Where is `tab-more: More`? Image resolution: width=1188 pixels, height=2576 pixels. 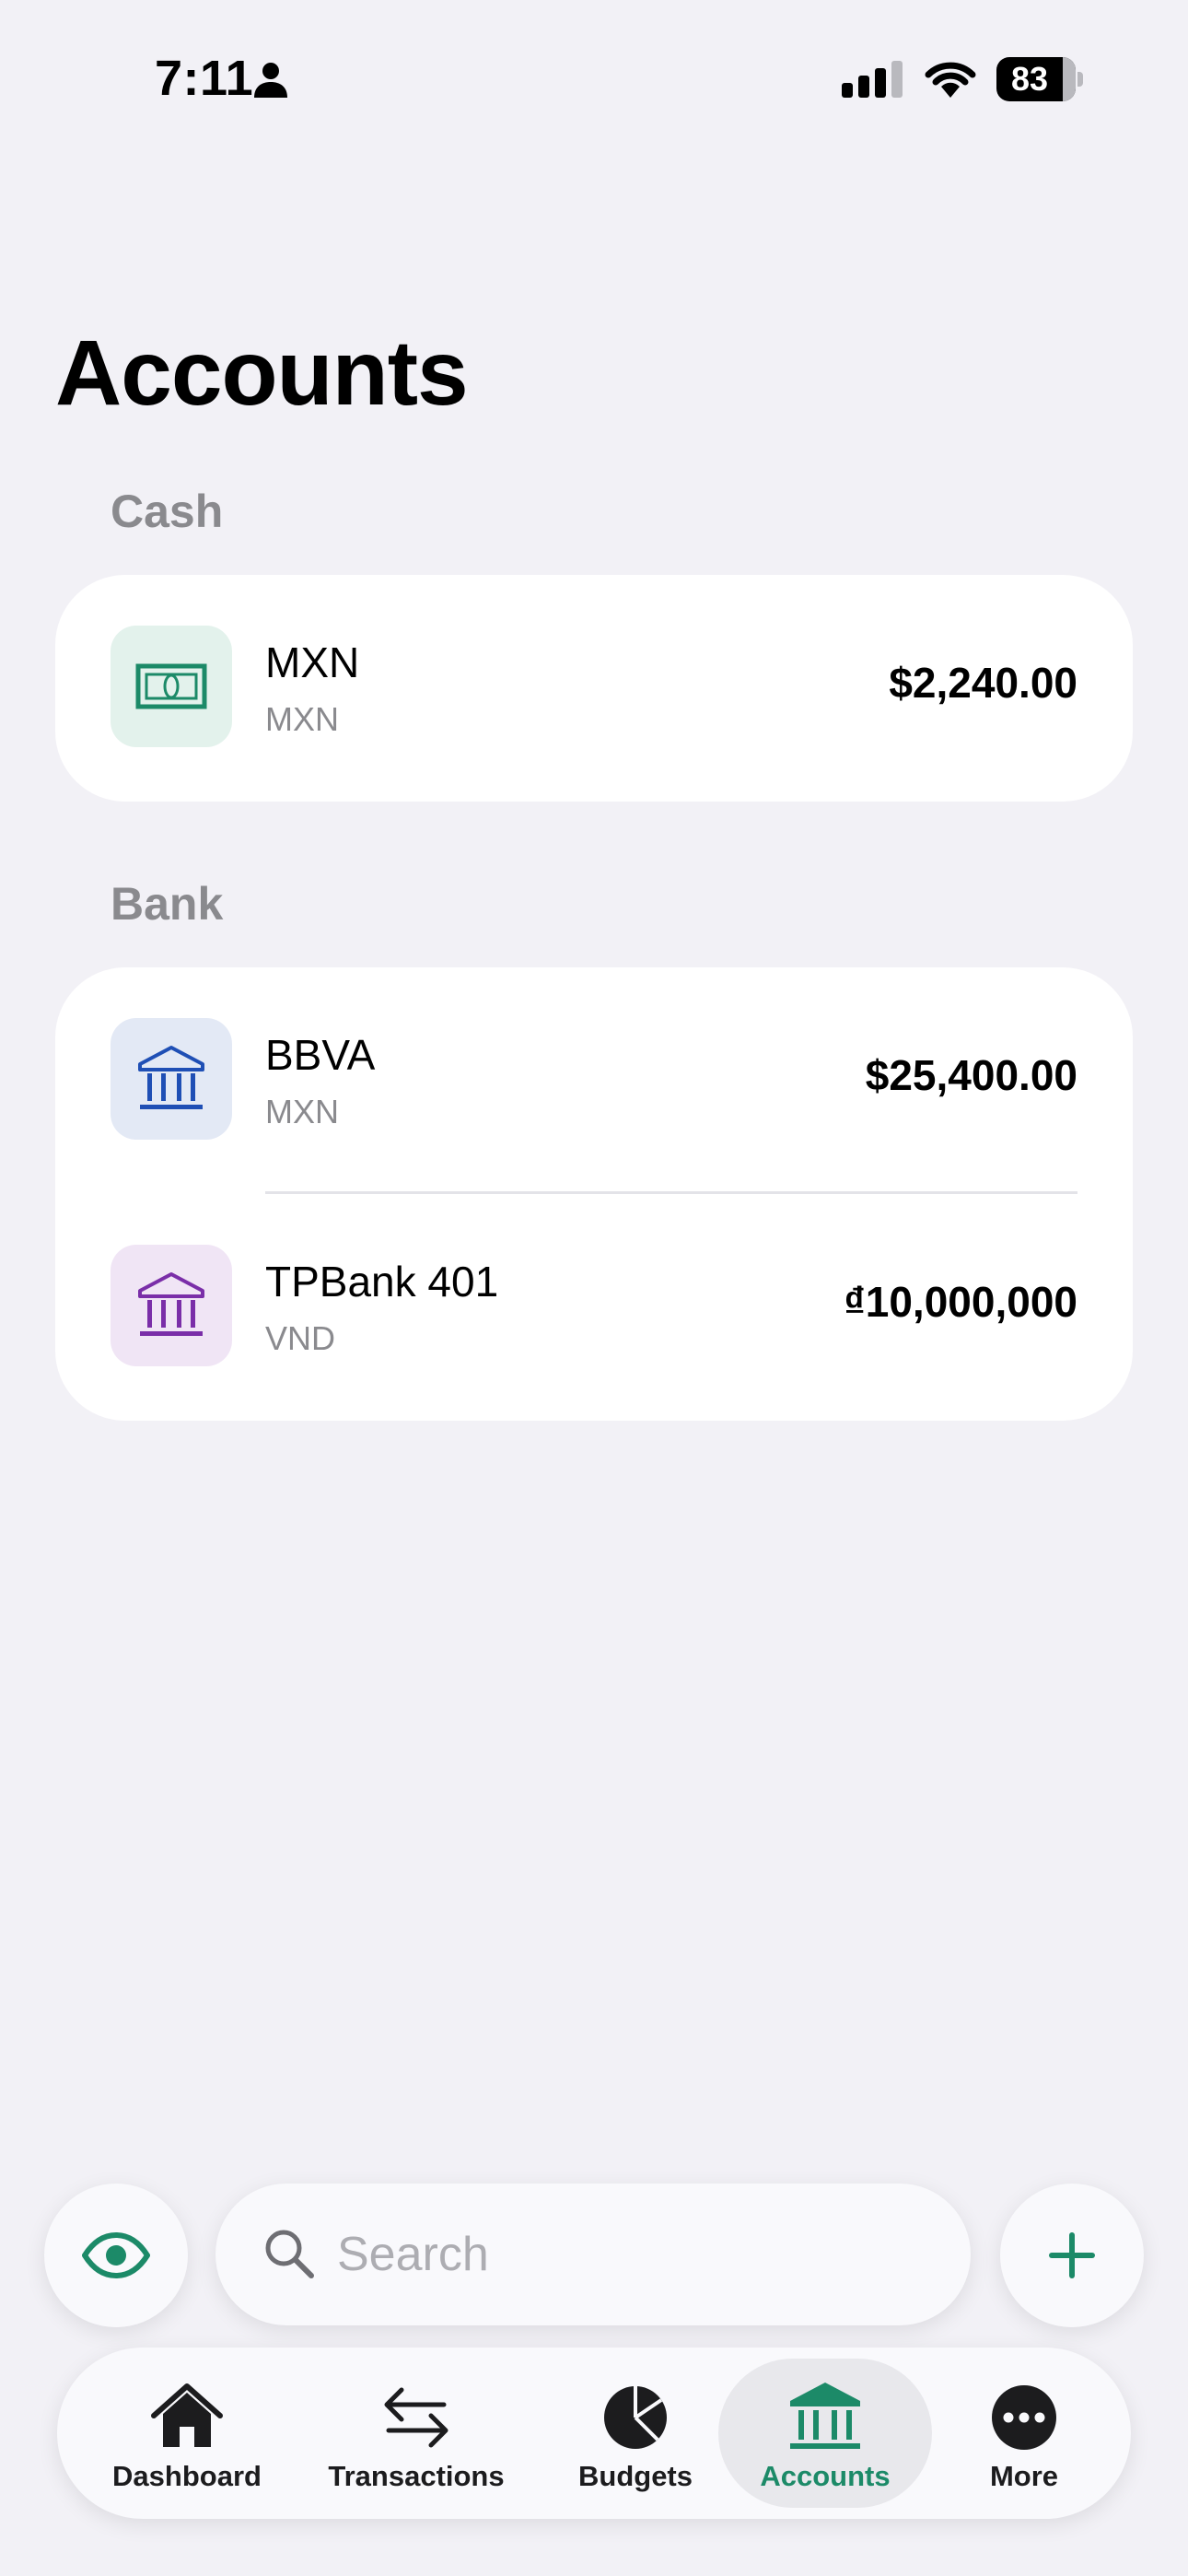
tab-more: More is located at coordinates (1024, 2433).